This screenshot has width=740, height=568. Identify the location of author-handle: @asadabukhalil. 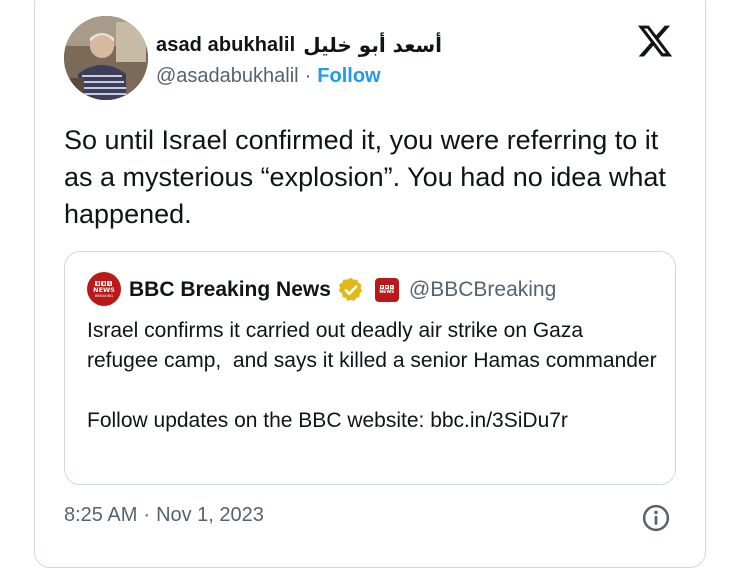
(227, 76).